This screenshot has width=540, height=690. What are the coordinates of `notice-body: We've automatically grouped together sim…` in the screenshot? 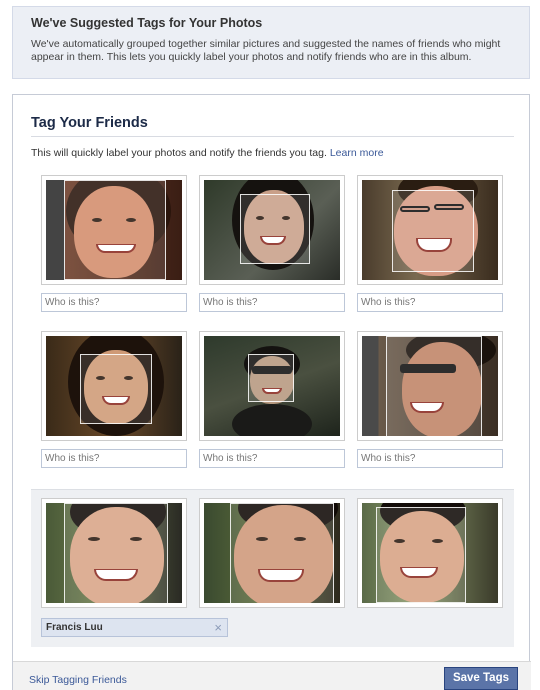 It's located at (266, 50).